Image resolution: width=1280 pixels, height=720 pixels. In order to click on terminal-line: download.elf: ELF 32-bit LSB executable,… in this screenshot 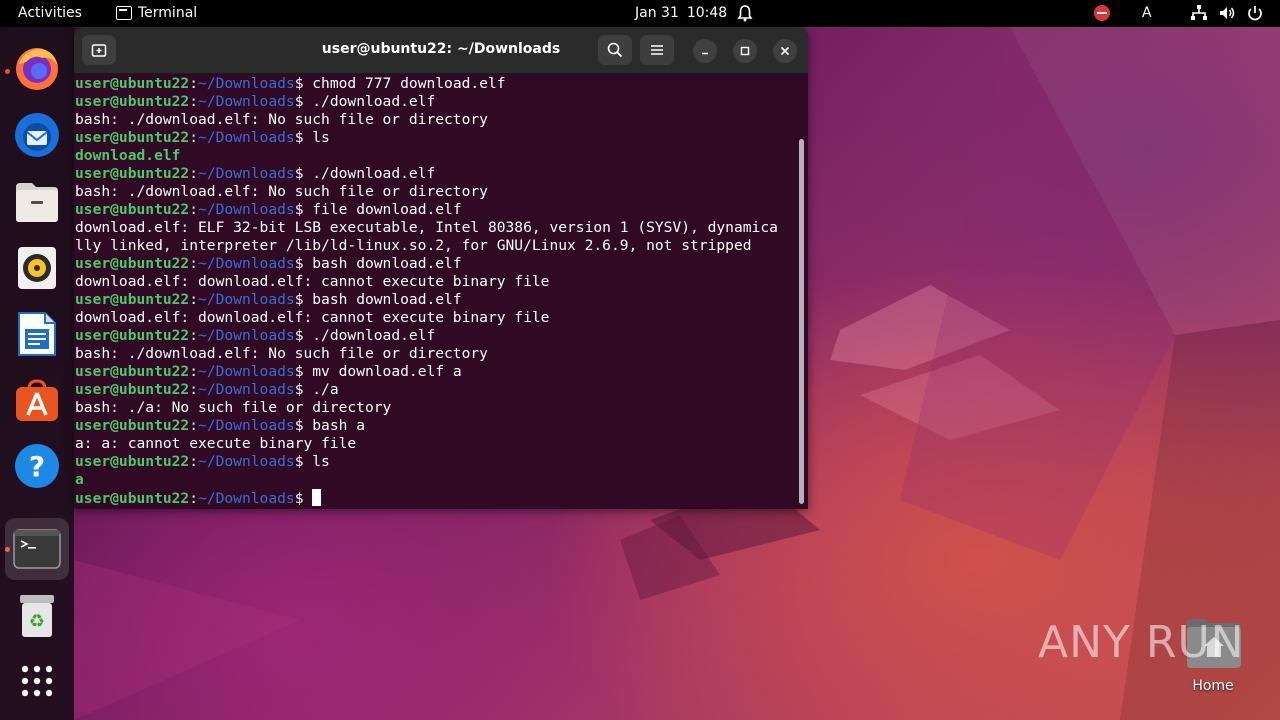, I will do `click(437, 228)`.